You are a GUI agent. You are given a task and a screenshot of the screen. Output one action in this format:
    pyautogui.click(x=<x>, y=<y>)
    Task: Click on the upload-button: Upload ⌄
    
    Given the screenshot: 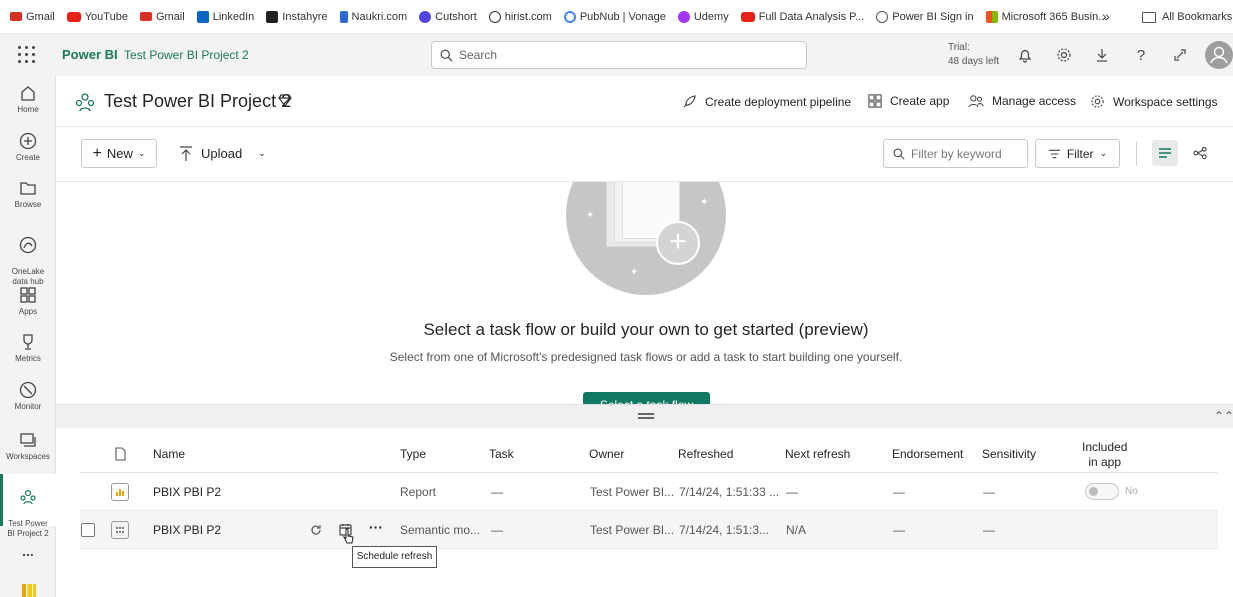 What is the action you would take?
    pyautogui.click(x=222, y=153)
    